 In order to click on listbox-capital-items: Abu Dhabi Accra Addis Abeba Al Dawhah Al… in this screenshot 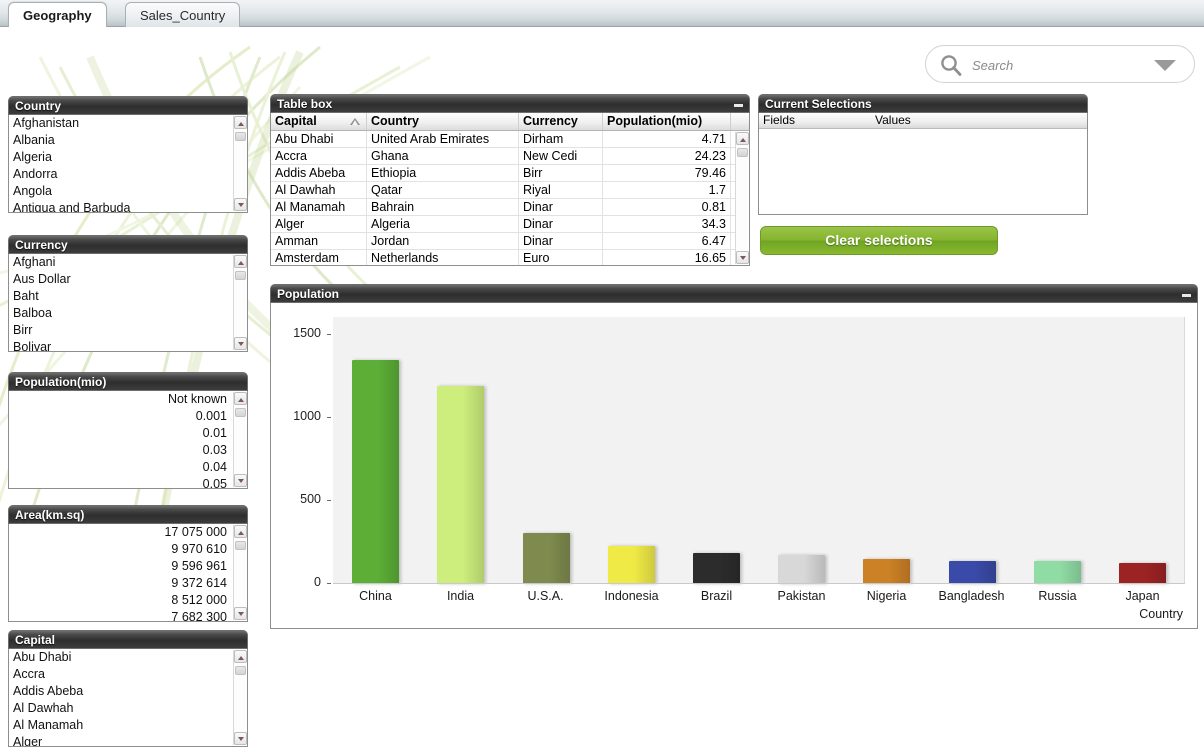, I will do `click(121, 697)`.